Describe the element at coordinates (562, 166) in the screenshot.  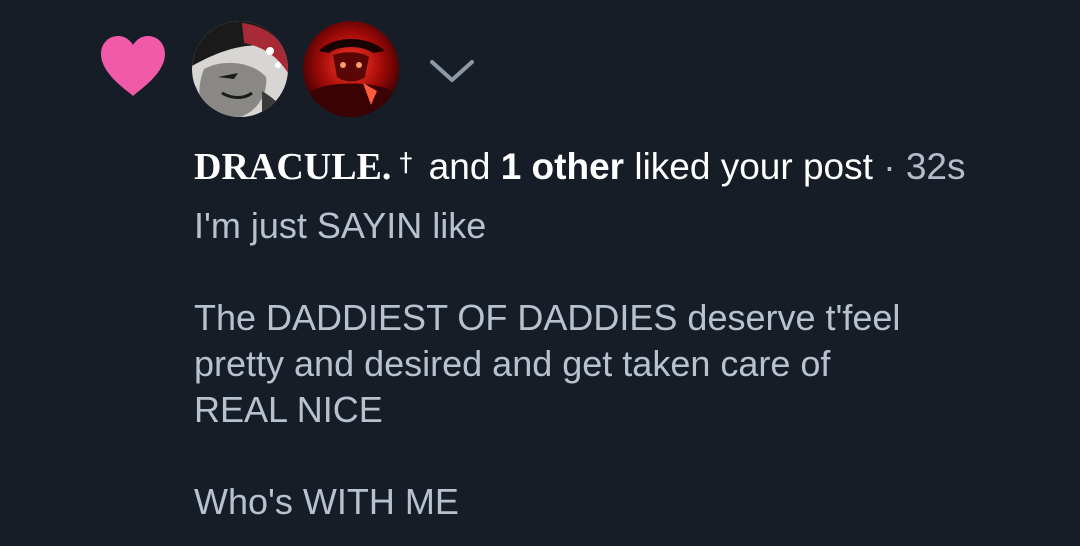
I see `others-link: 1 other` at that location.